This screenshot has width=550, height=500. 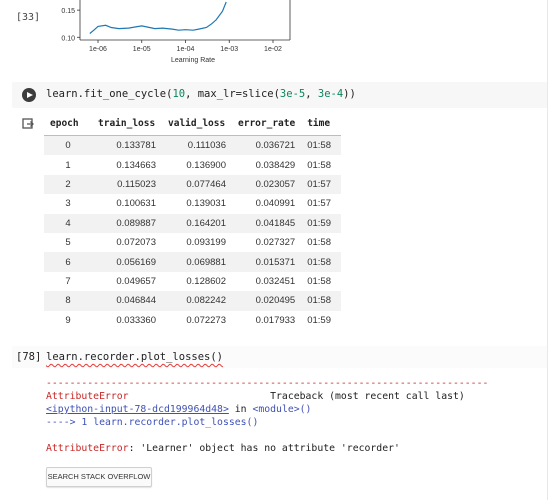 What do you see at coordinates (267, 184) in the screenshot?
I see `table-cell-error-rate: 0.023057` at bounding box center [267, 184].